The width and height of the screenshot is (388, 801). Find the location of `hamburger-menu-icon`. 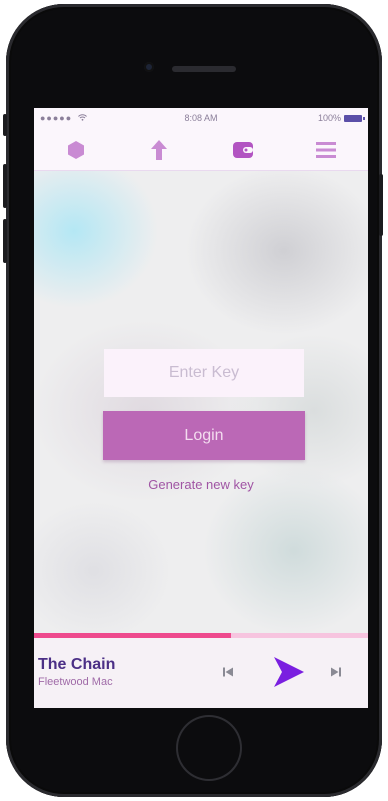

hamburger-menu-icon is located at coordinates (326, 150).